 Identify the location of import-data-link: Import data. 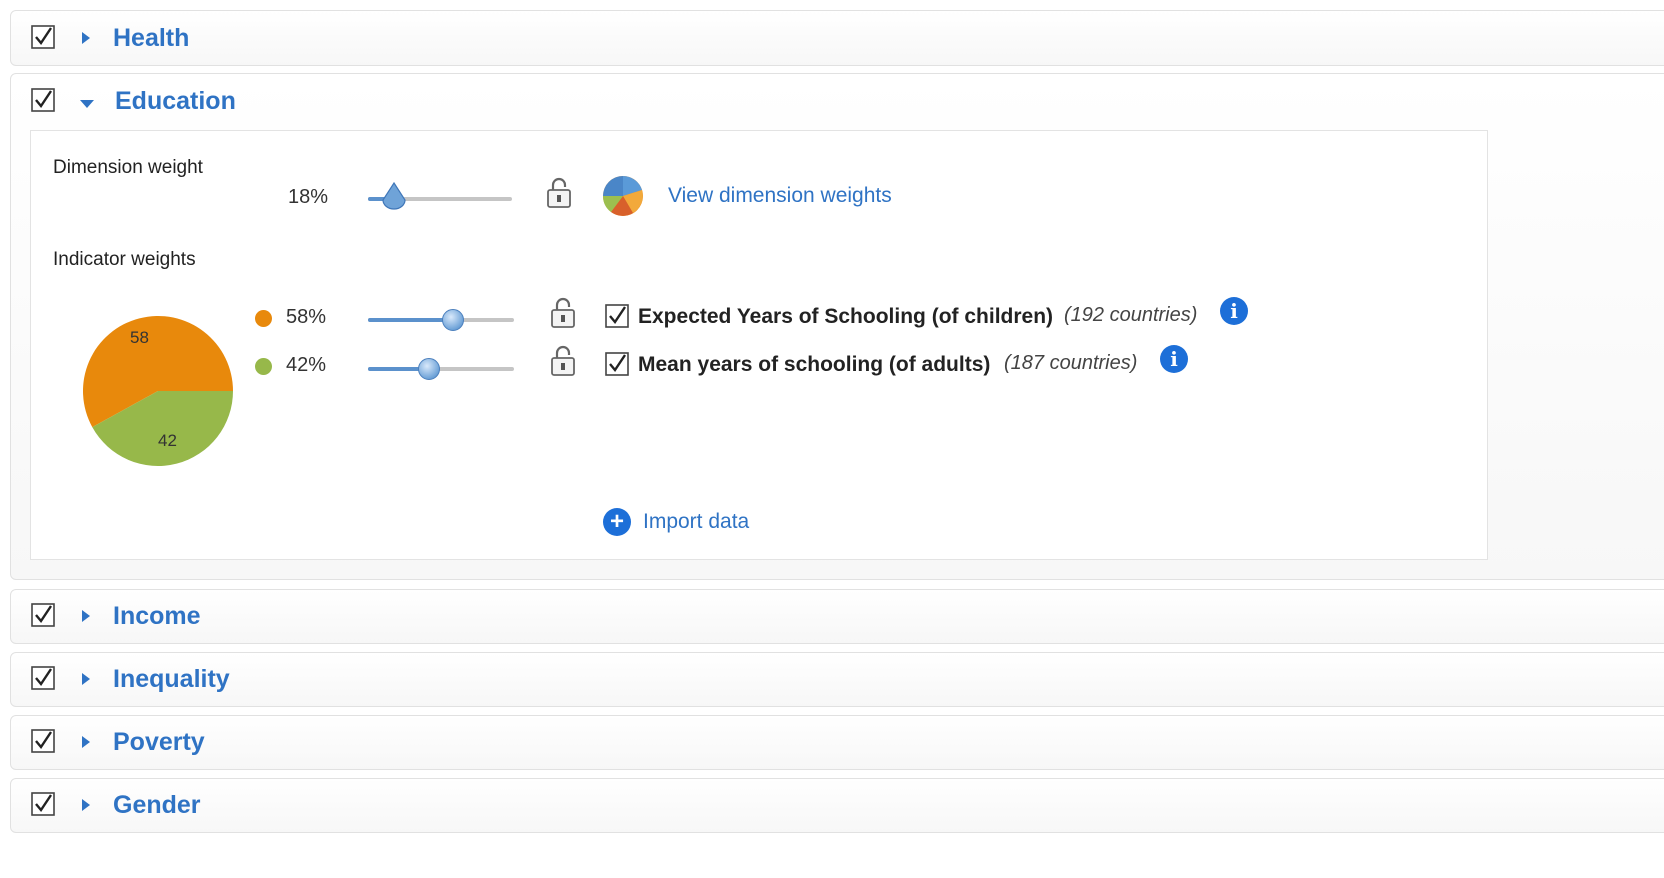
(696, 522).